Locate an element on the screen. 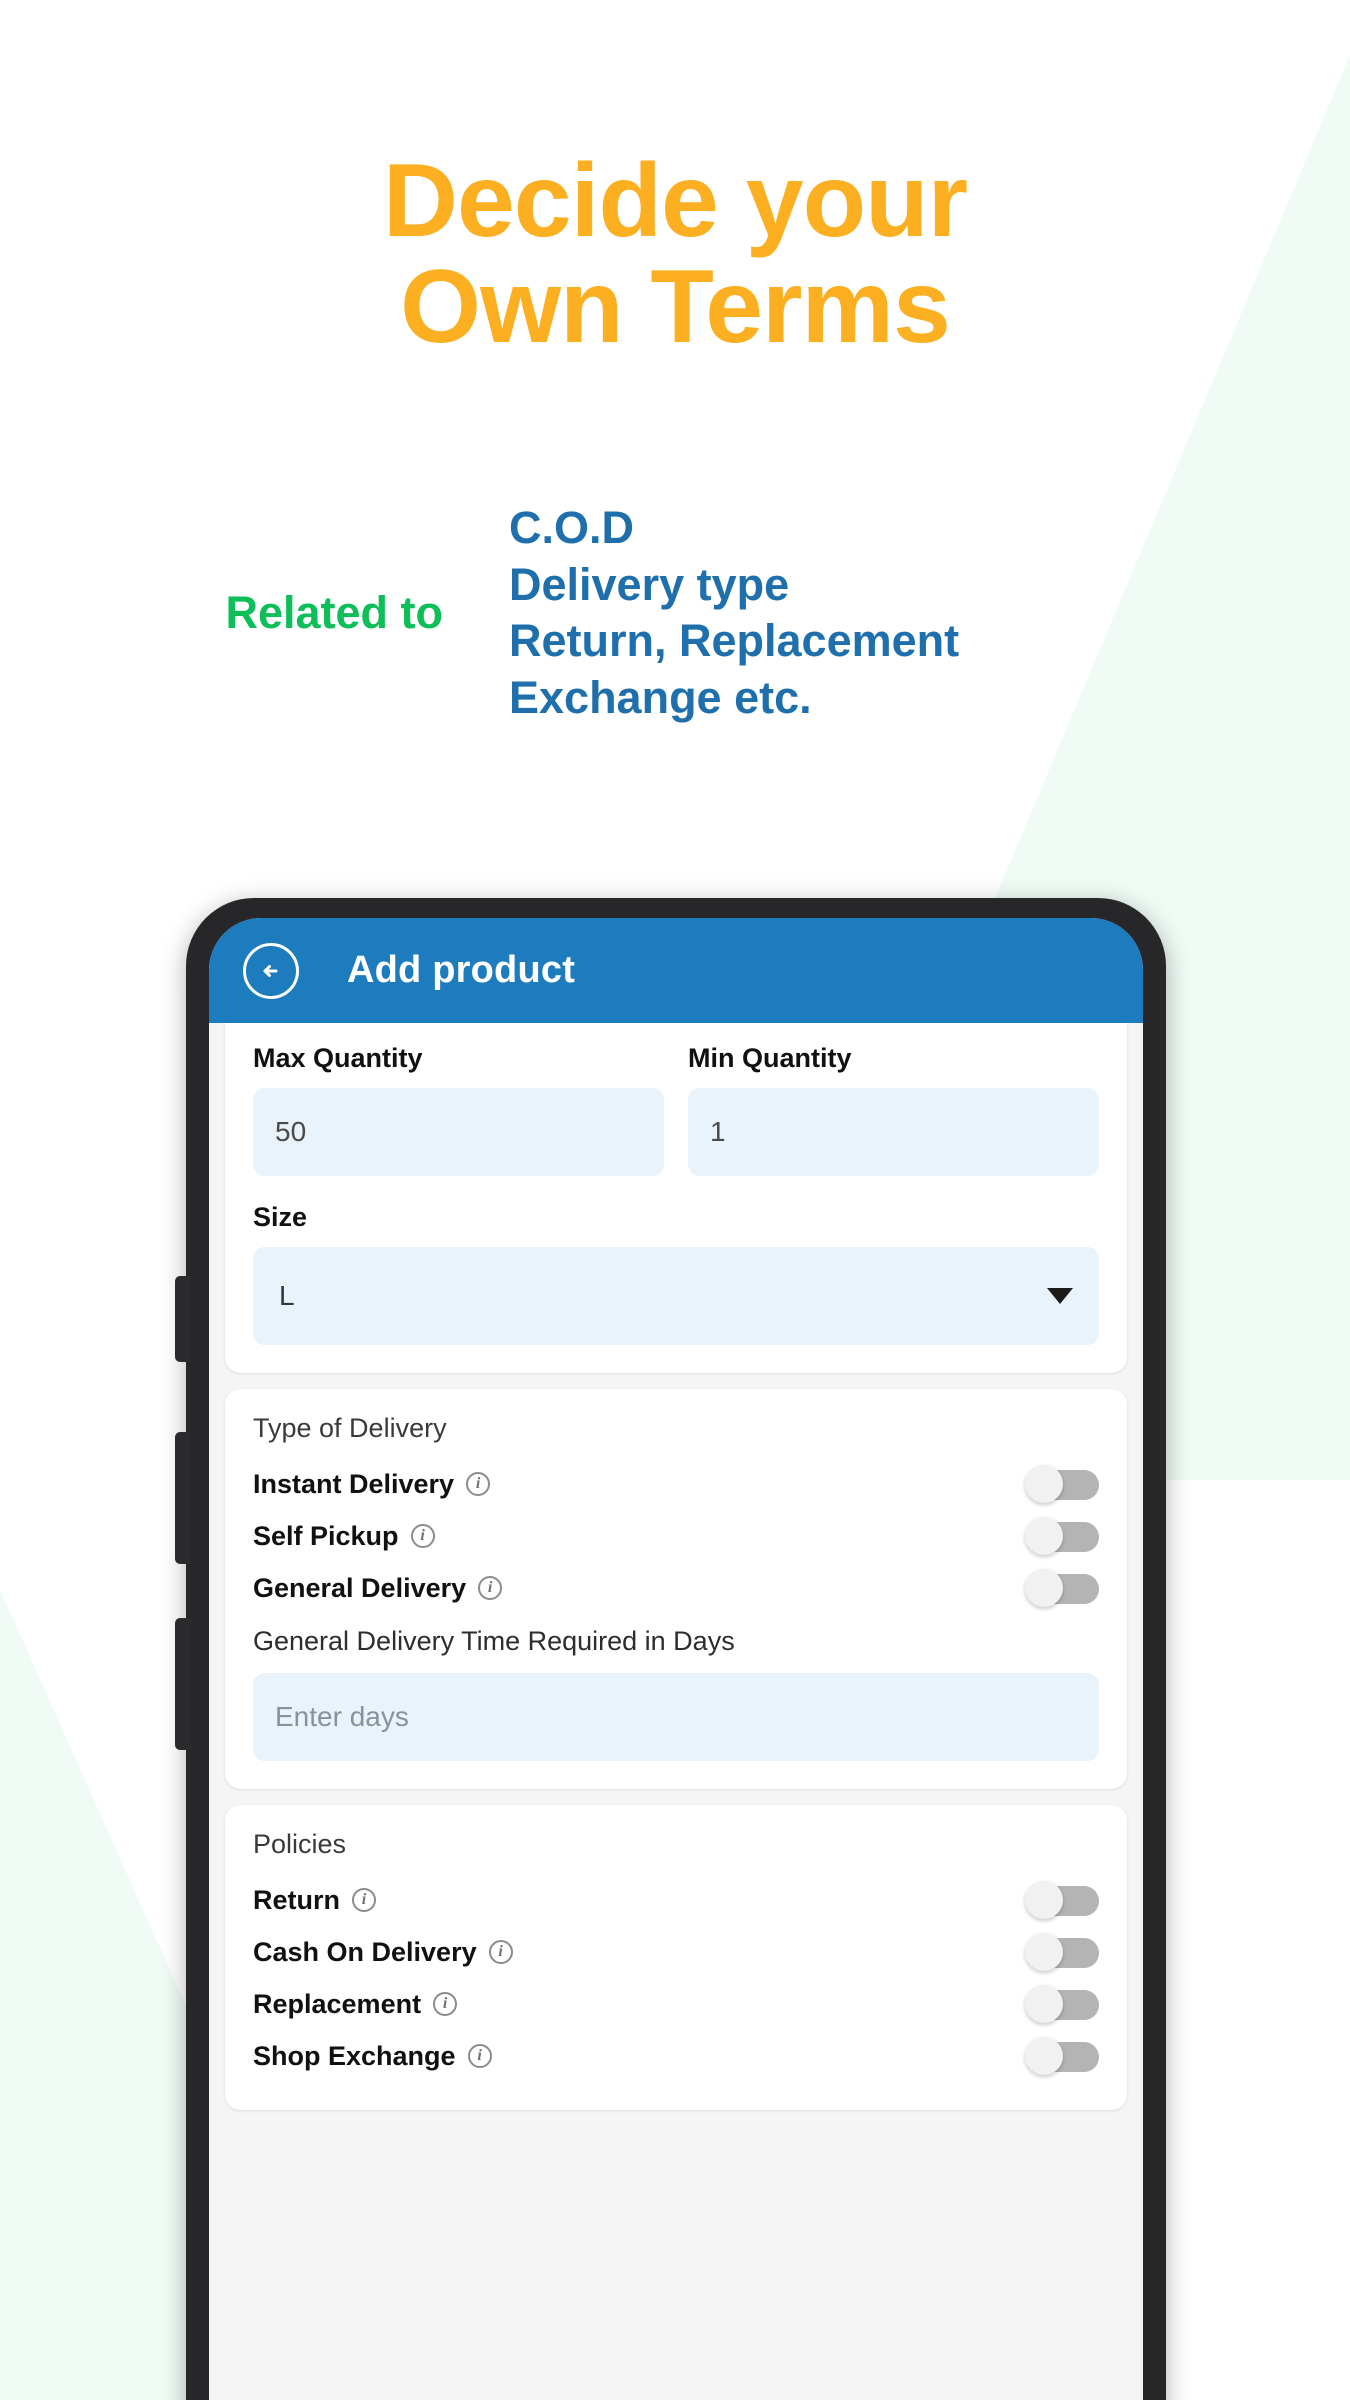  related-to-label: Related to is located at coordinates (334, 613).